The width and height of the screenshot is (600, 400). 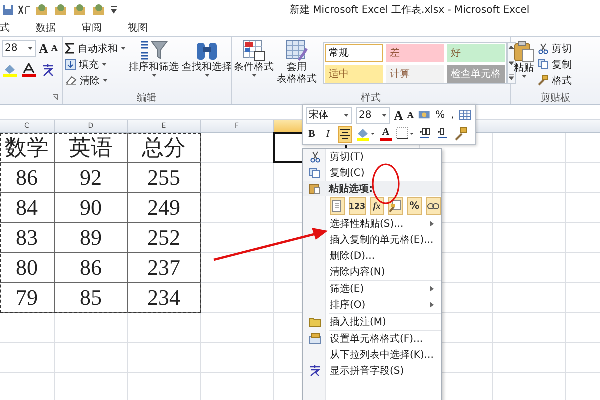 I want to click on function-icon, so click(x=24, y=10).